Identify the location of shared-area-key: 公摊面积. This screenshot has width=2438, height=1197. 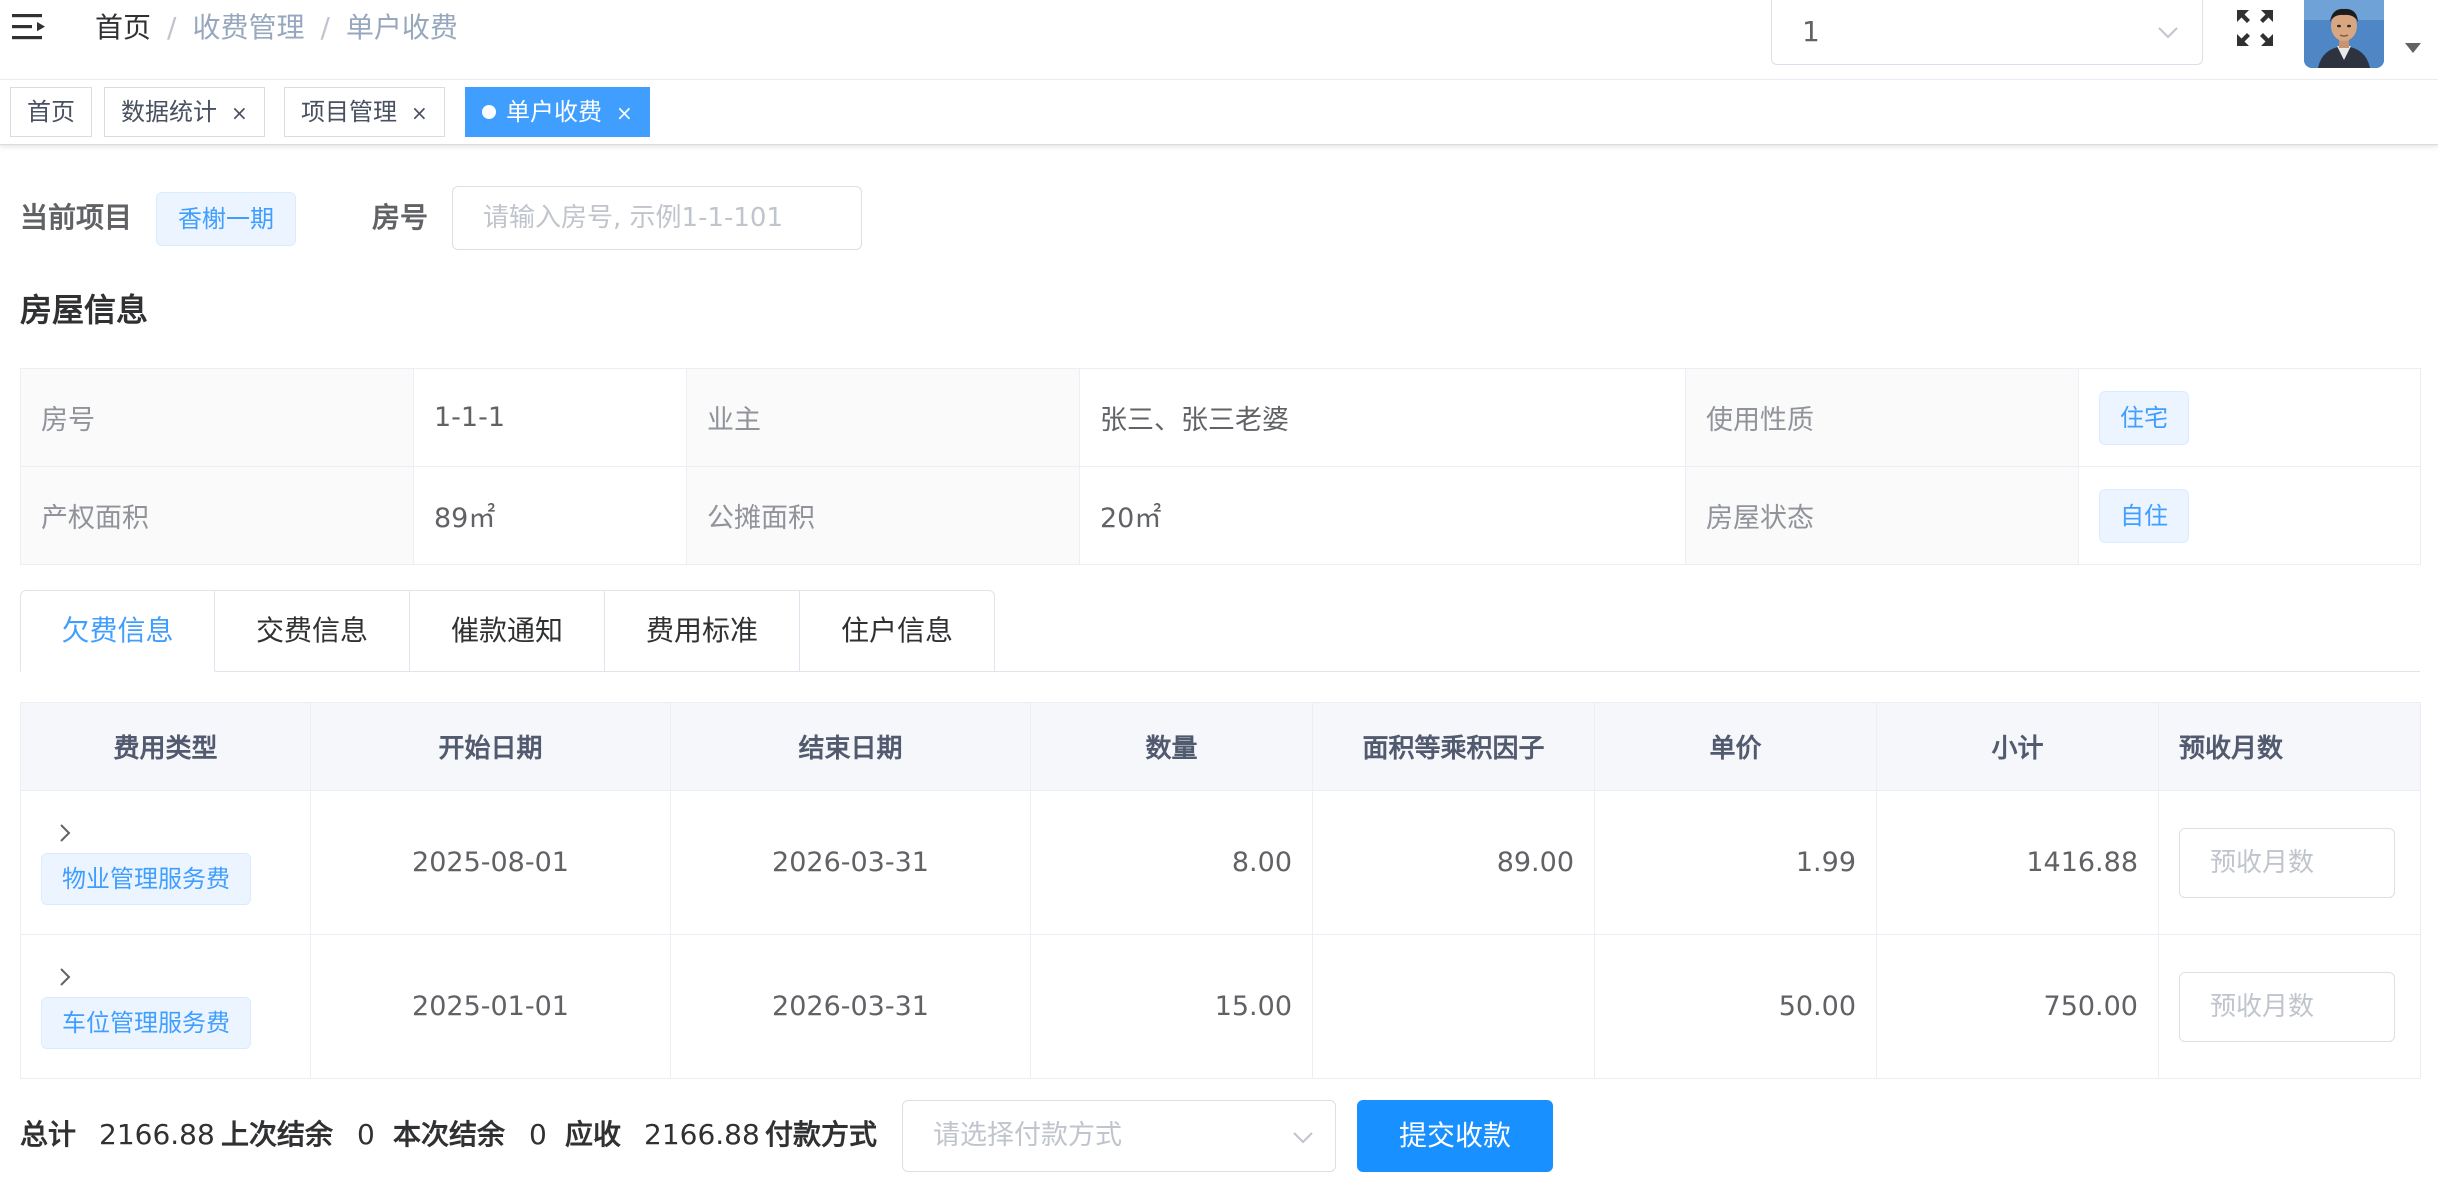
(883, 515).